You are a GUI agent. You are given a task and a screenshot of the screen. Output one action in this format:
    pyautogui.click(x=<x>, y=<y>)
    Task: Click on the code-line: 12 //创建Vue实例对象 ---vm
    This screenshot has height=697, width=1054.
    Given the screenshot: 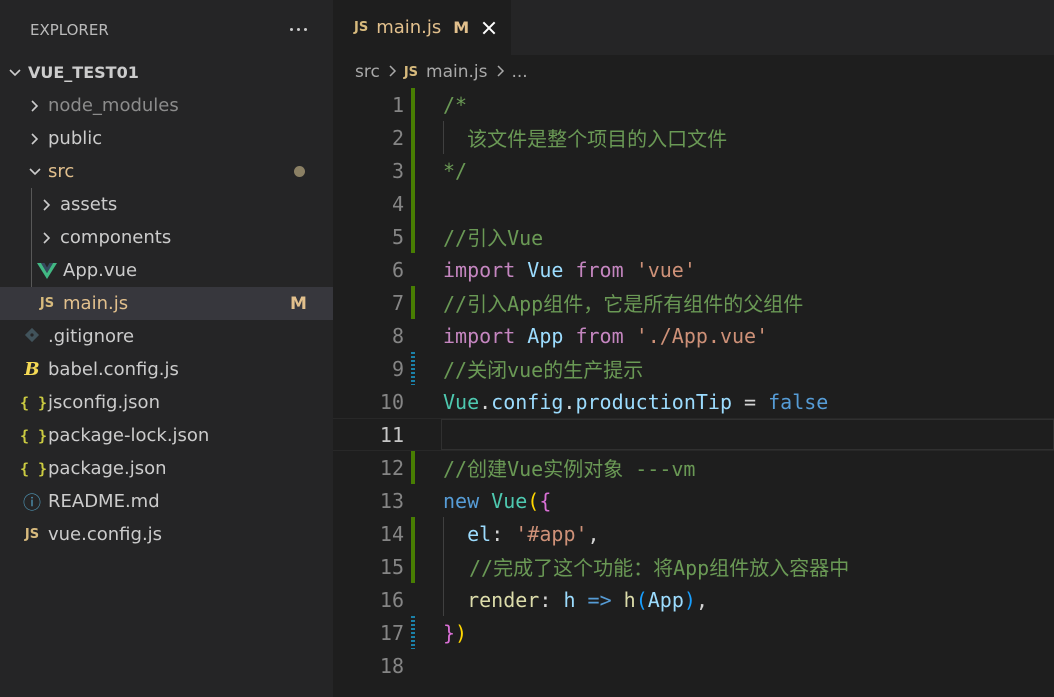 What is the action you would take?
    pyautogui.click(x=693, y=467)
    